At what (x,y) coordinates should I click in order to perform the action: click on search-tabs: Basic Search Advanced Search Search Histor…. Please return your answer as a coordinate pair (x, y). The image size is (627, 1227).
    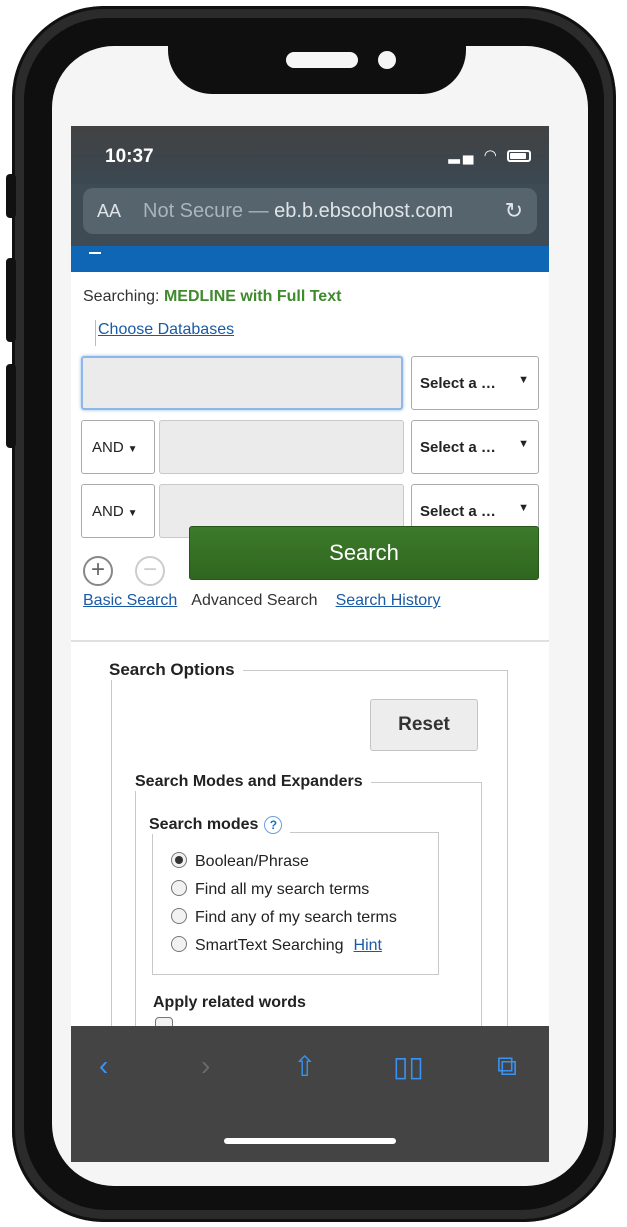
    Looking at the image, I should click on (262, 601).